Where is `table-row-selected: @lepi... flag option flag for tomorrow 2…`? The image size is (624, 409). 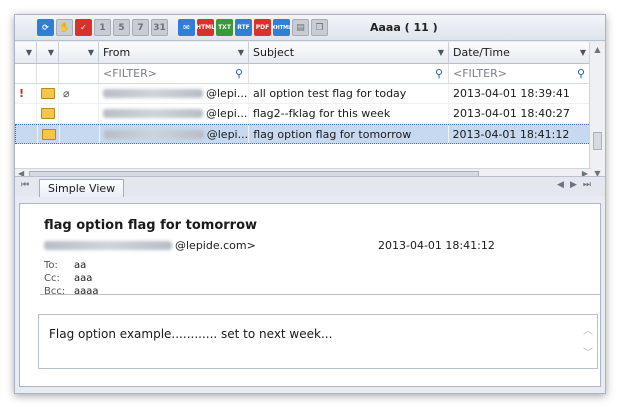
table-row-selected: @lepi... flag option flag for tomorrow 2… is located at coordinates (303, 134).